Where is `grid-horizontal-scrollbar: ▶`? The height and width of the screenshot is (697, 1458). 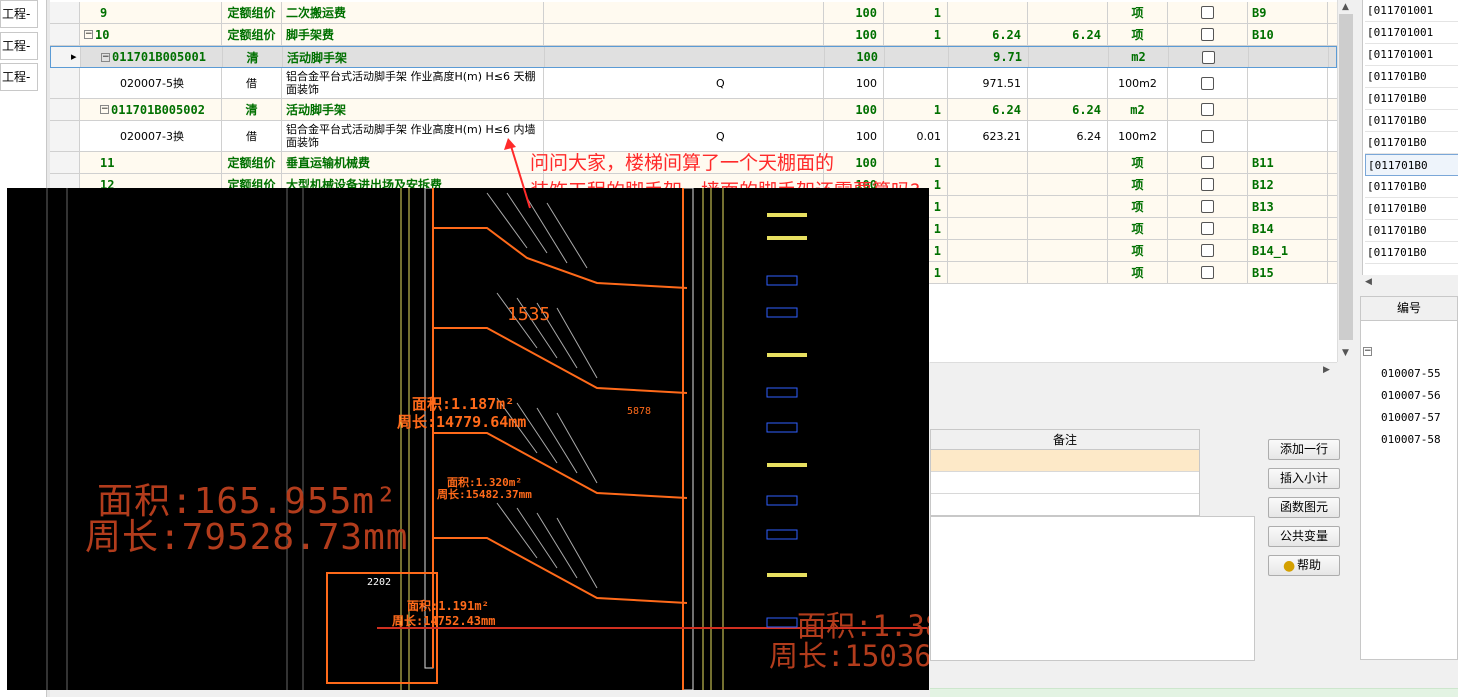 grid-horizontal-scrollbar: ▶ is located at coordinates (1133, 370).